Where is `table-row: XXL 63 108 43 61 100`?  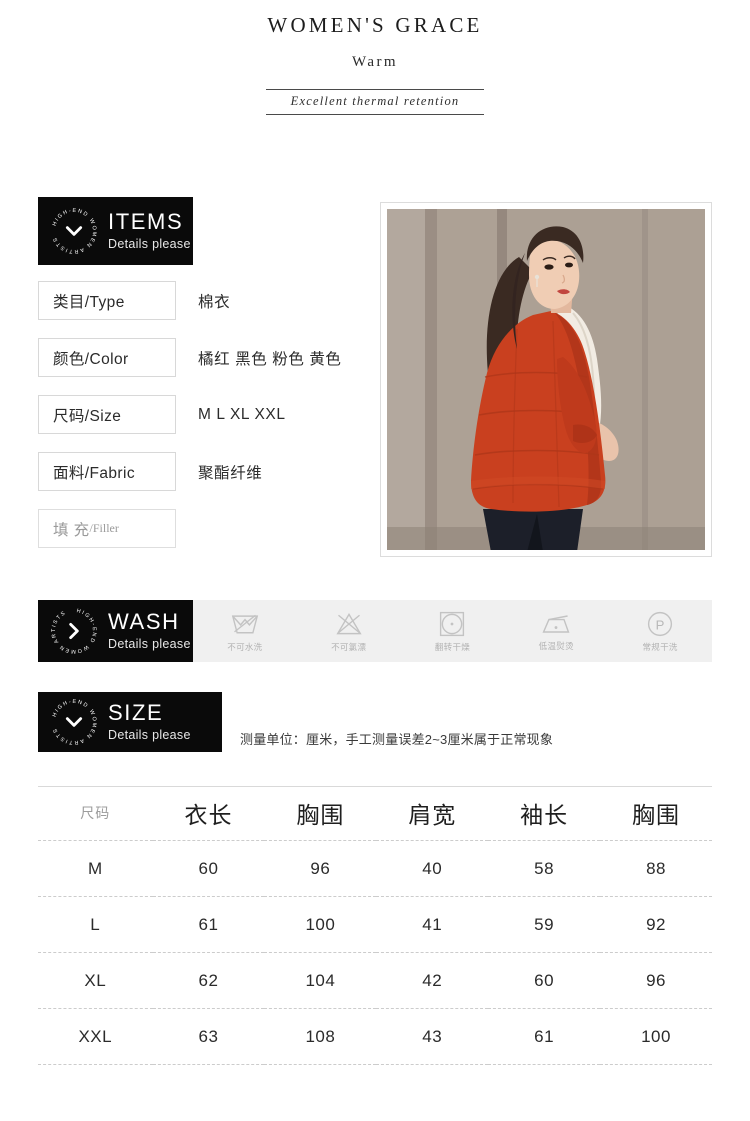 table-row: XXL 63 108 43 61 100 is located at coordinates (375, 1036).